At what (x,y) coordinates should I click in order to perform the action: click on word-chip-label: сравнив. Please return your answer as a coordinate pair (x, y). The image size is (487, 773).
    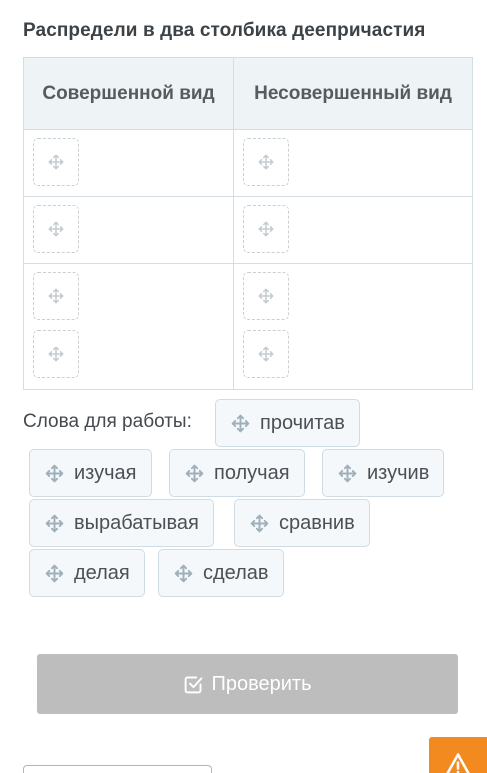
    Looking at the image, I should click on (317, 522).